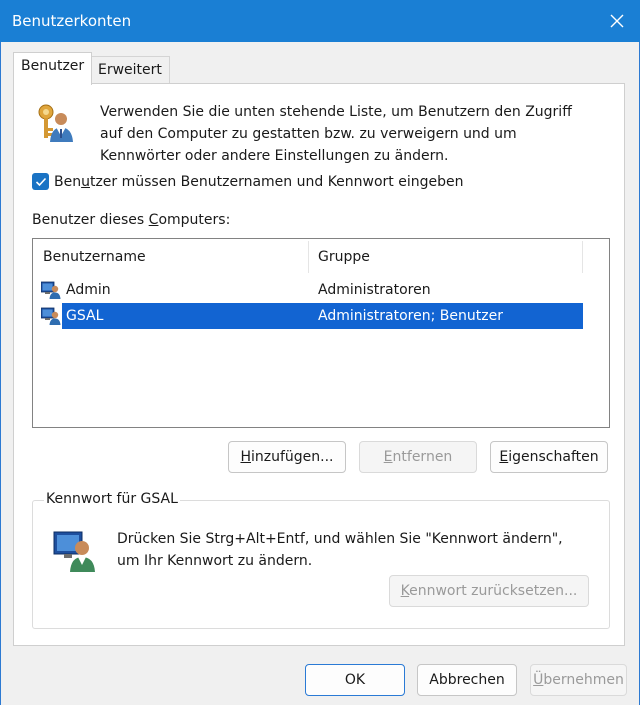 The height and width of the screenshot is (705, 640). Describe the element at coordinates (553, 457) in the screenshot. I see `label-part: igenschaften` at that location.